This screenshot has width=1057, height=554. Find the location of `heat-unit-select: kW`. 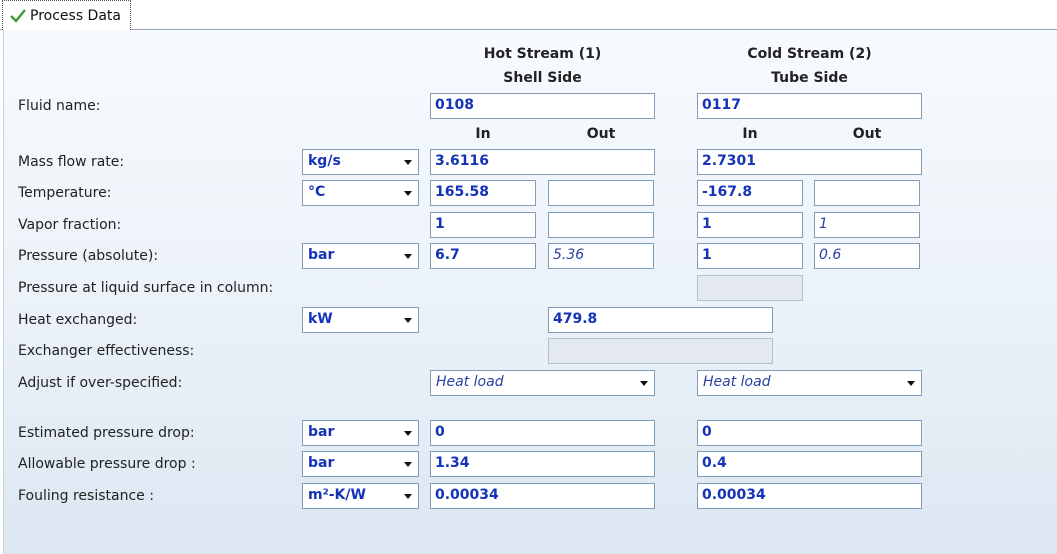

heat-unit-select: kW is located at coordinates (360, 320).